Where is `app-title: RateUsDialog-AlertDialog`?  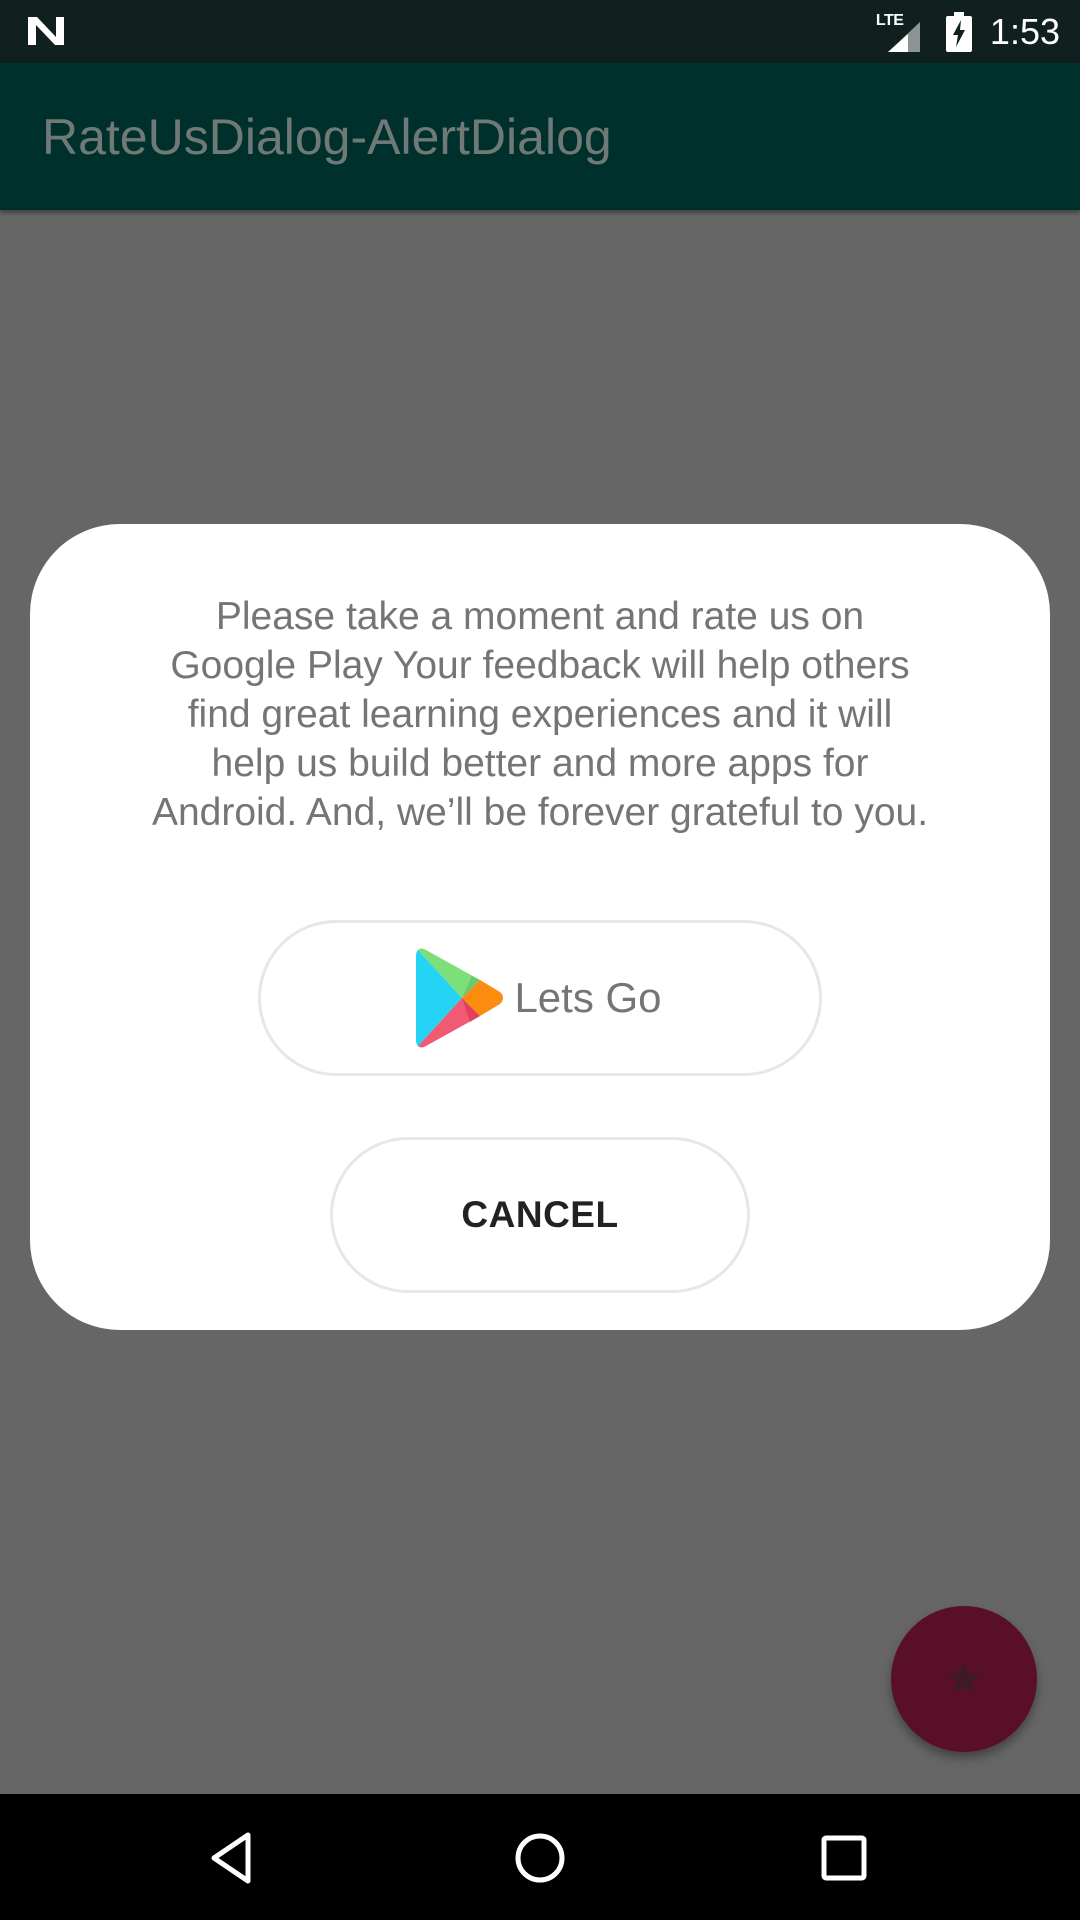
app-title: RateUsDialog-AlertDialog is located at coordinates (327, 137).